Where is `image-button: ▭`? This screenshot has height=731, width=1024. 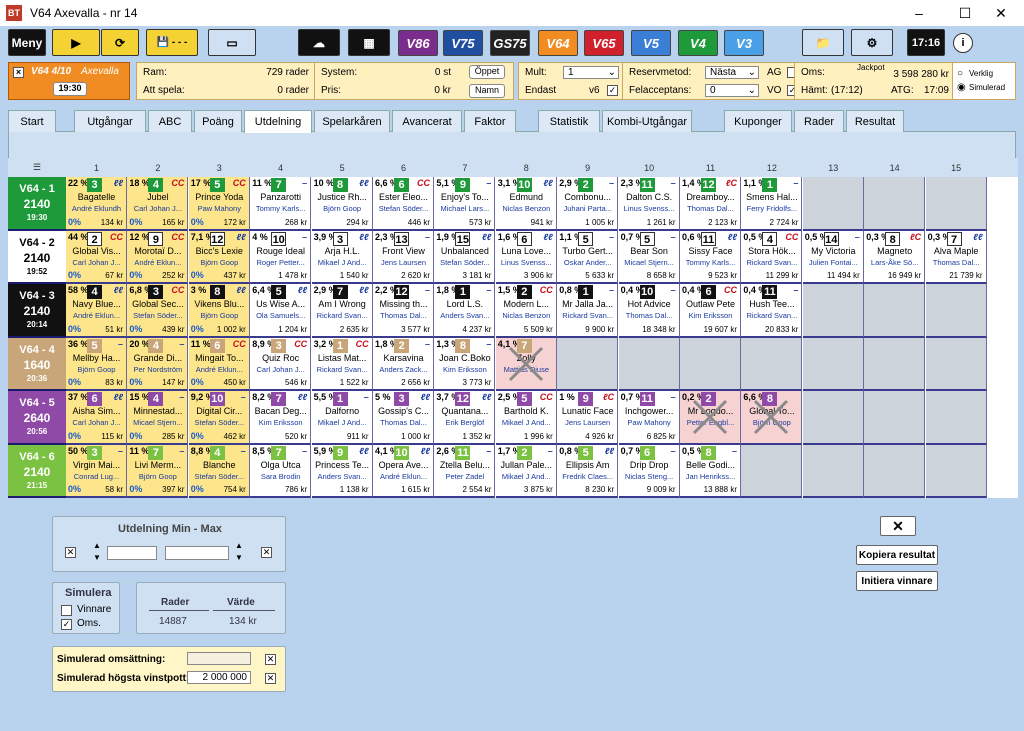 image-button: ▭ is located at coordinates (232, 42).